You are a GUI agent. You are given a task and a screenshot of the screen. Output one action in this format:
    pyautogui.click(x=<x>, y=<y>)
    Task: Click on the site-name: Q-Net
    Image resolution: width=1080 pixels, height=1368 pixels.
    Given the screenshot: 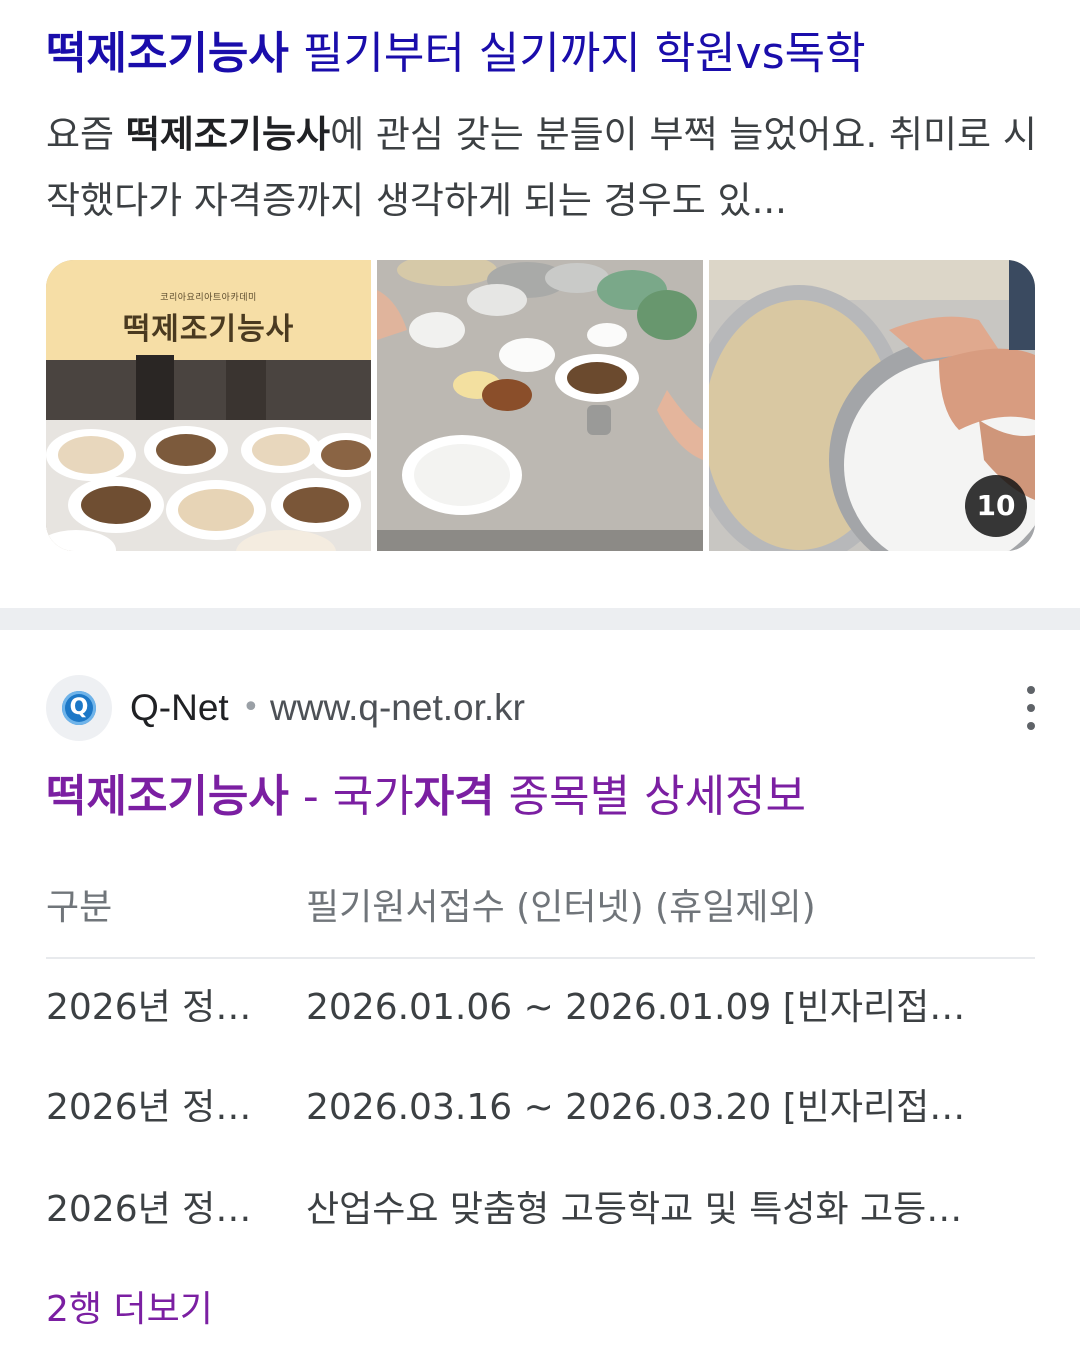 What is the action you would take?
    pyautogui.click(x=179, y=708)
    